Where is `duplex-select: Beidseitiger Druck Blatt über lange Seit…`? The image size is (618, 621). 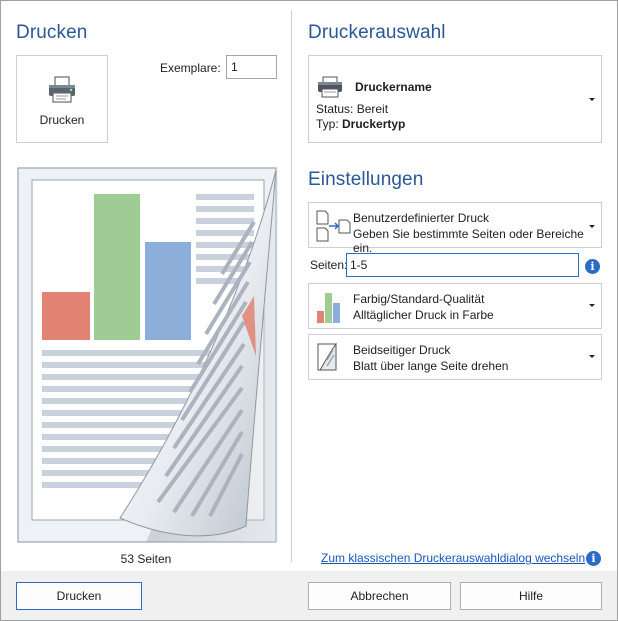 duplex-select: Beidseitiger Druck Blatt über lange Seit… is located at coordinates (455, 357).